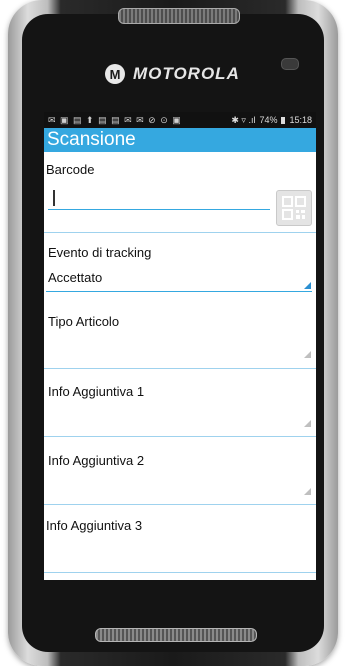 The width and height of the screenshot is (347, 666). What do you see at coordinates (186, 73) in the screenshot?
I see `brand-name: MOTOROLA` at bounding box center [186, 73].